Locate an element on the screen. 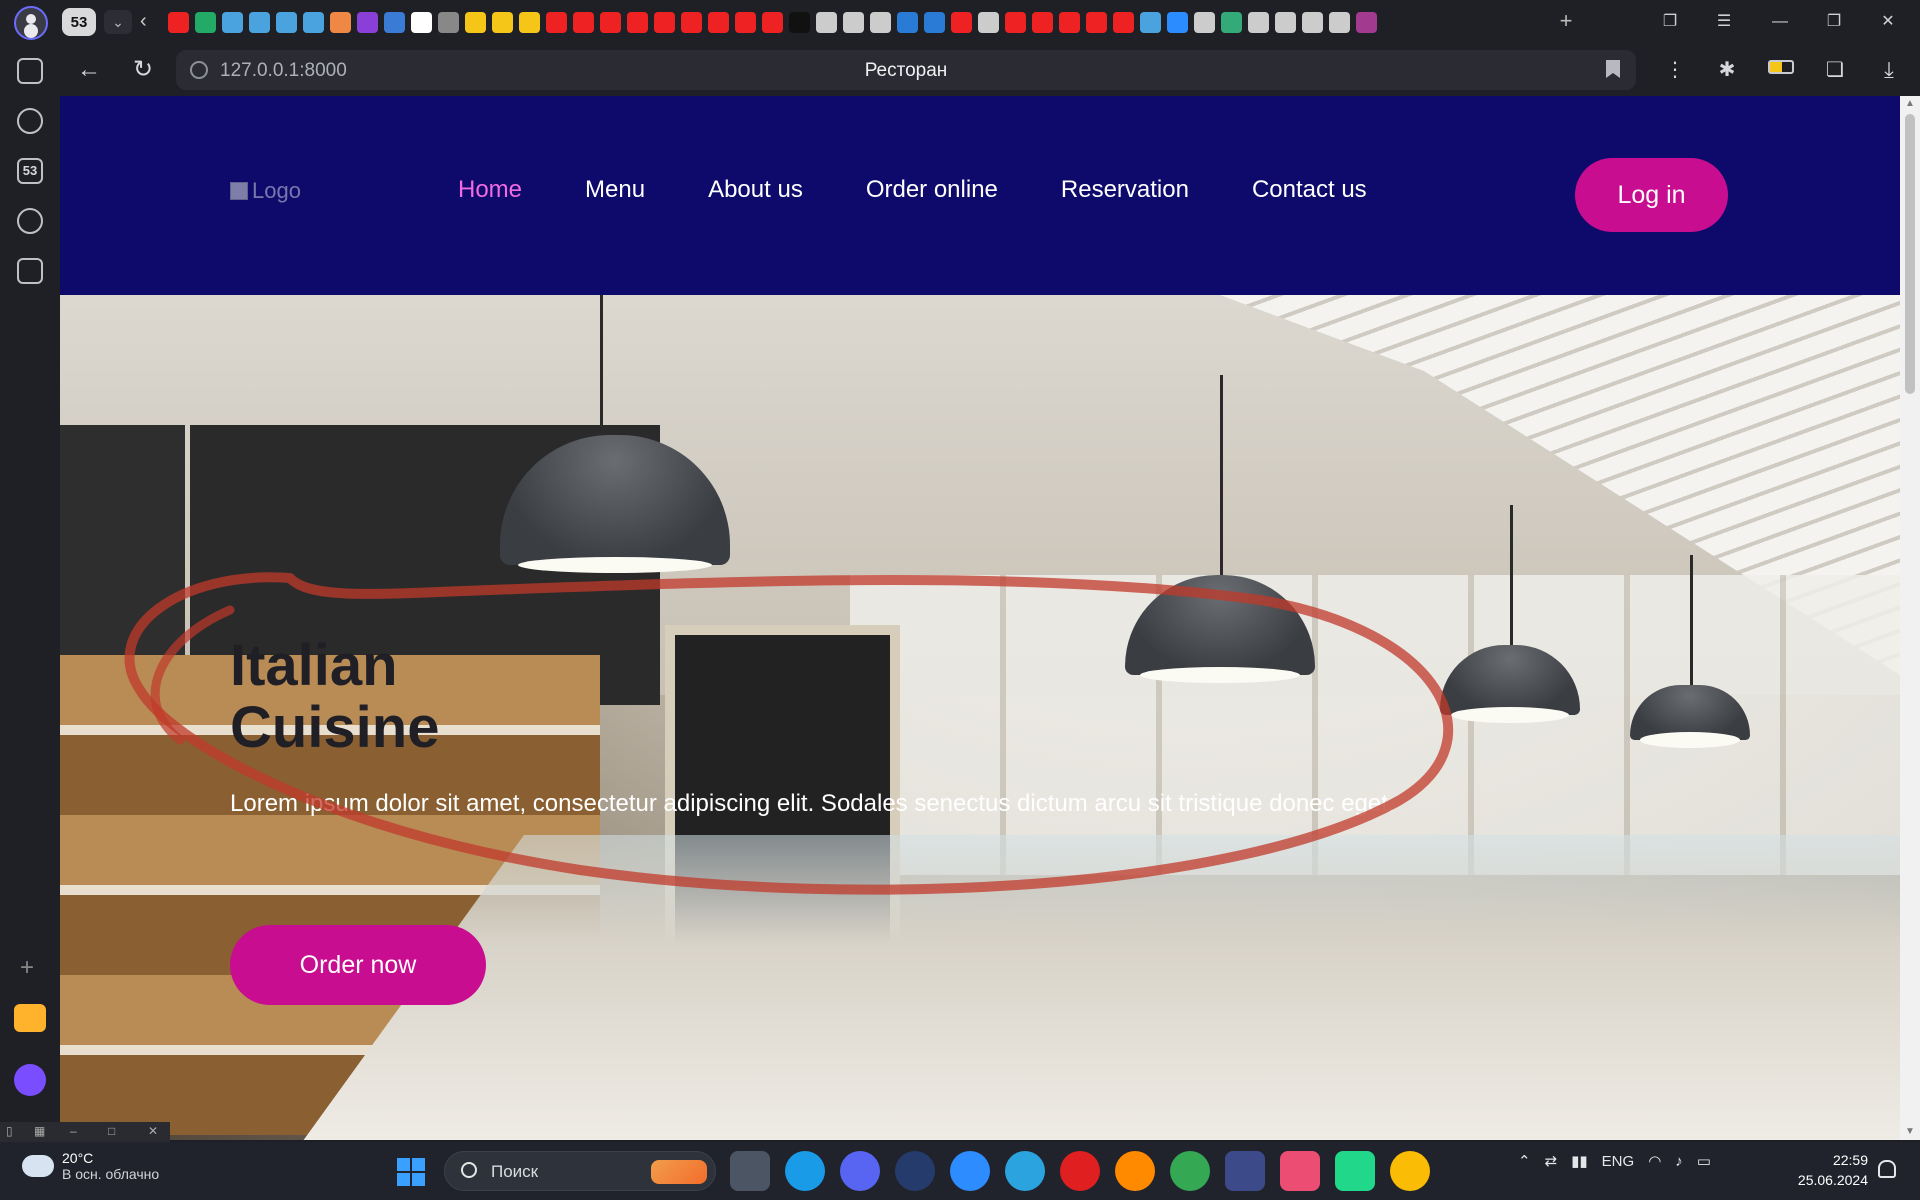 Image resolution: width=1920 pixels, height=1200 pixels. extension-icon: ✱ is located at coordinates (1727, 71).